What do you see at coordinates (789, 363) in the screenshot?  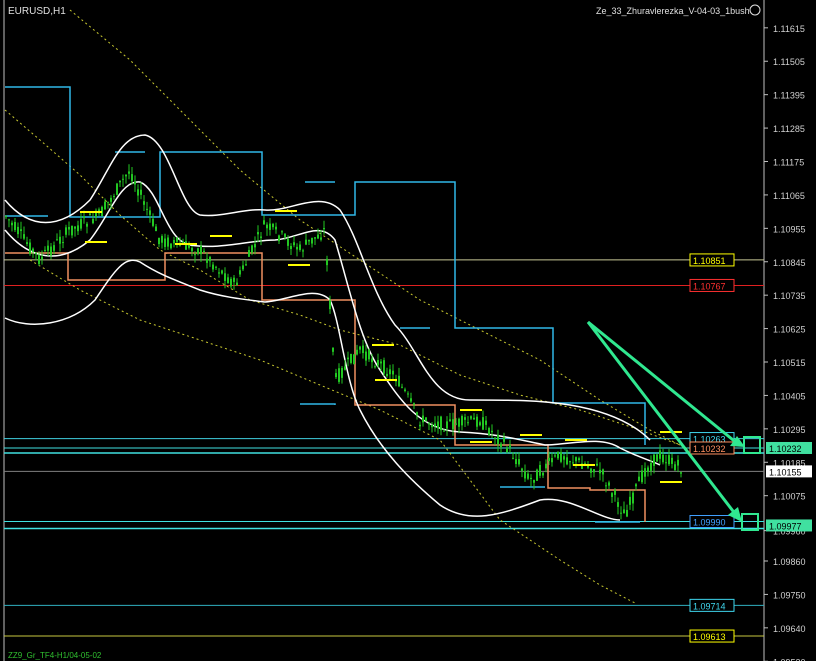 I see `price-tick-label: 1.10515` at bounding box center [789, 363].